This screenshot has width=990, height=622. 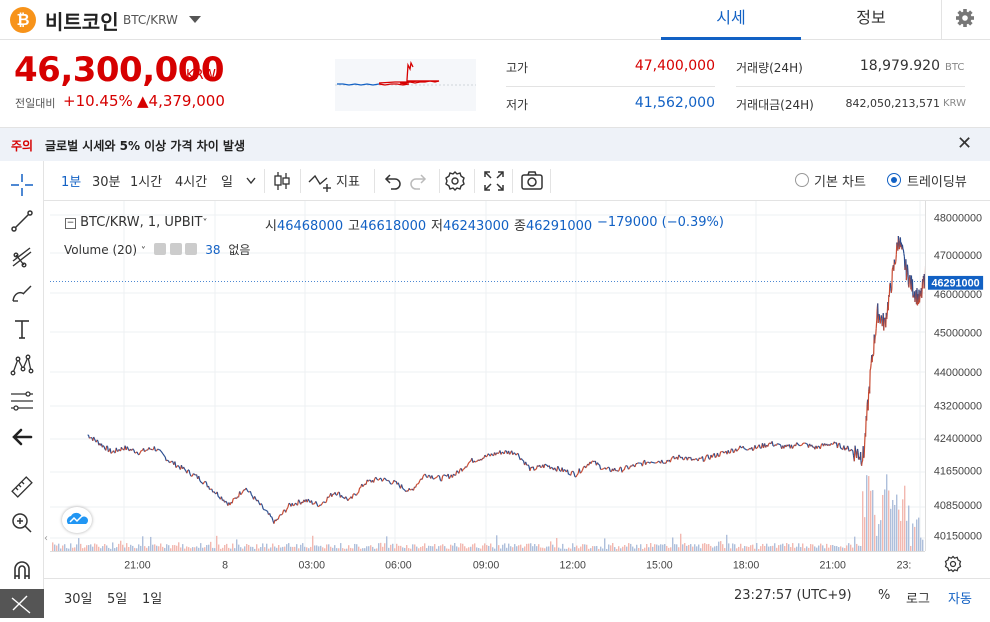 What do you see at coordinates (304, 224) in the screenshot?
I see `ohlc-open: 시46468000` at bounding box center [304, 224].